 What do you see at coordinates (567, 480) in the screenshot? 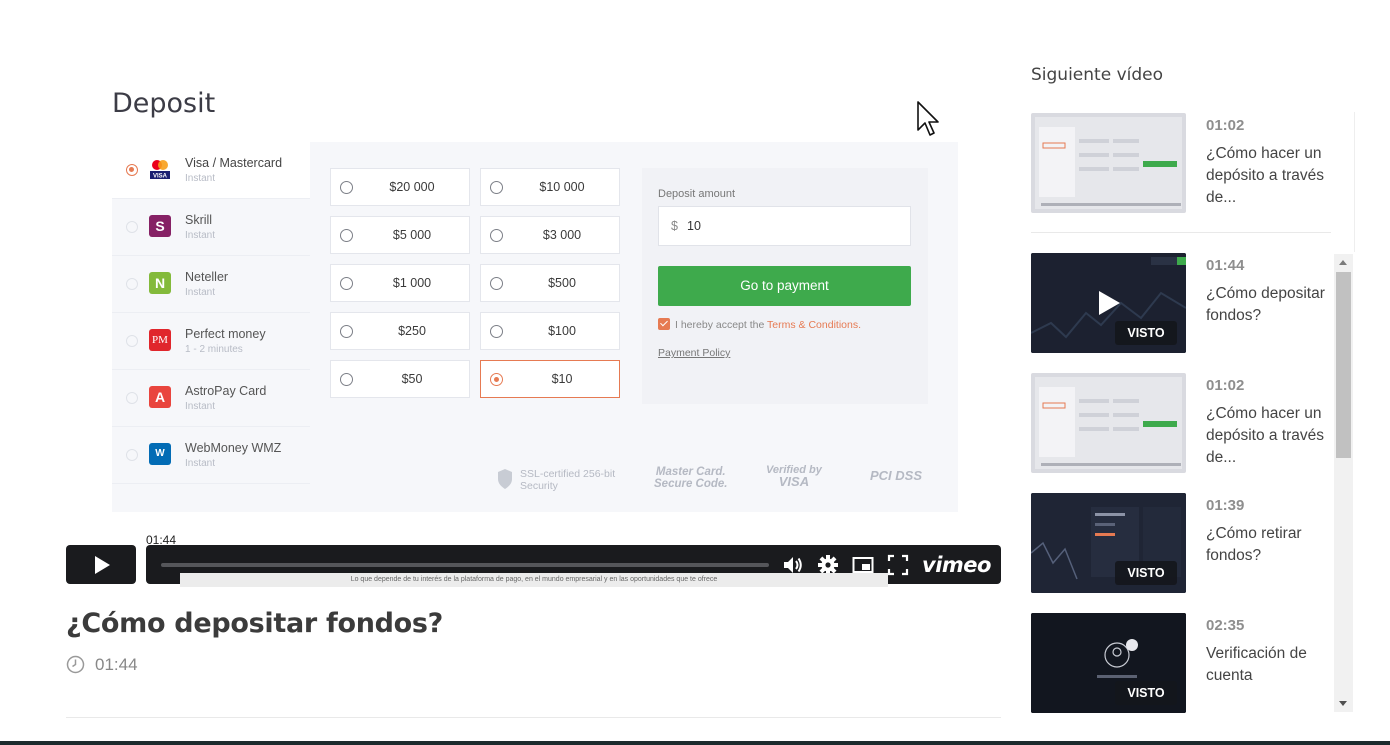
I see `ssl-badge: SSL-certified 256-bit Security` at bounding box center [567, 480].